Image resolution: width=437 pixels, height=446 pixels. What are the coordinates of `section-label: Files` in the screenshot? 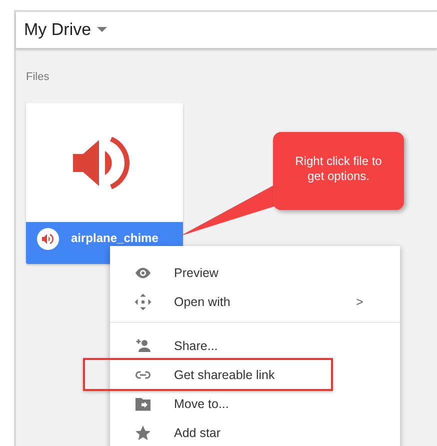 It's located at (38, 77).